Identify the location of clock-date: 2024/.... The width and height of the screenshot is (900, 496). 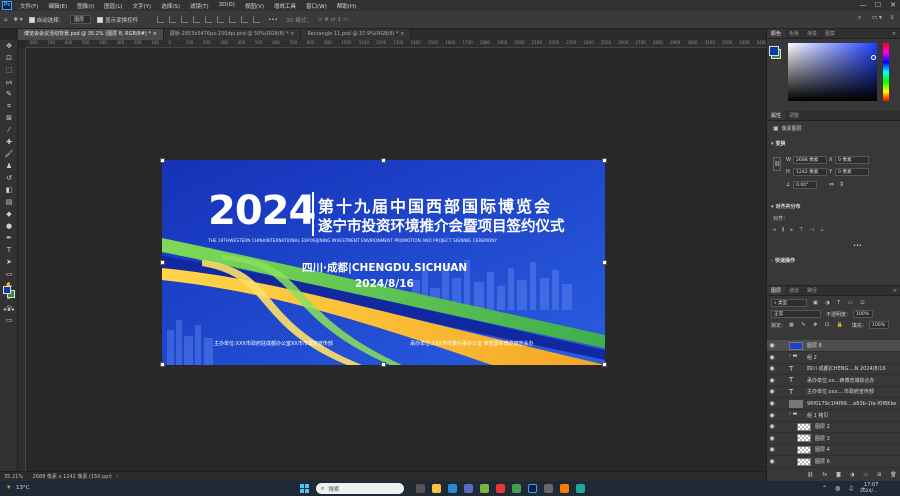
(868, 491).